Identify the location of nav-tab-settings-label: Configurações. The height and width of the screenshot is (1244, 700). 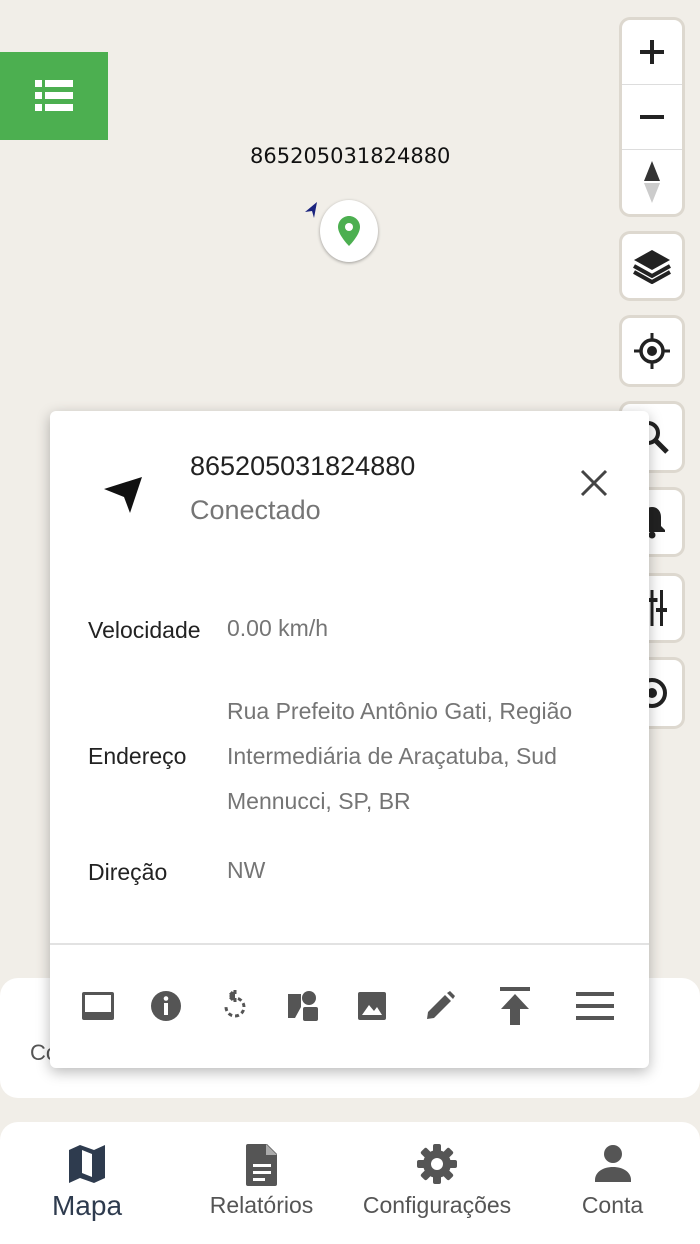
(437, 1205).